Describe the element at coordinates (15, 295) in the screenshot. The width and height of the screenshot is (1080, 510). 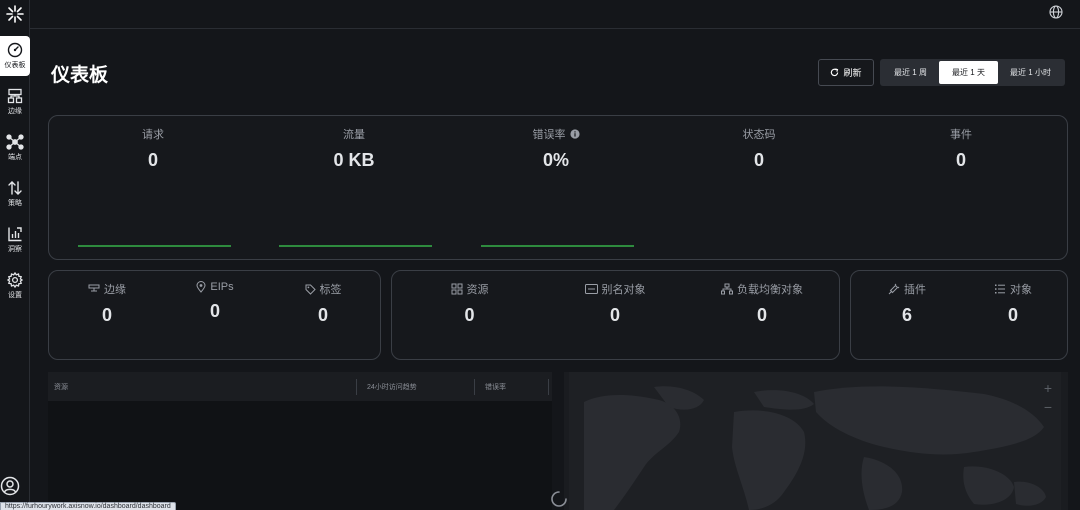
I see `nav-label: 设置` at that location.